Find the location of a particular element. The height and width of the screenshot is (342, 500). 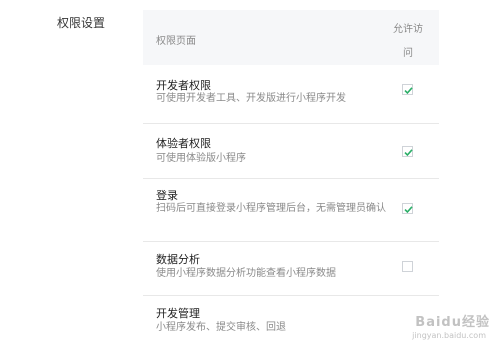

row-desc: 扫码后可直接登录小程序管理后台，无需管理员确认 is located at coordinates (271, 208).